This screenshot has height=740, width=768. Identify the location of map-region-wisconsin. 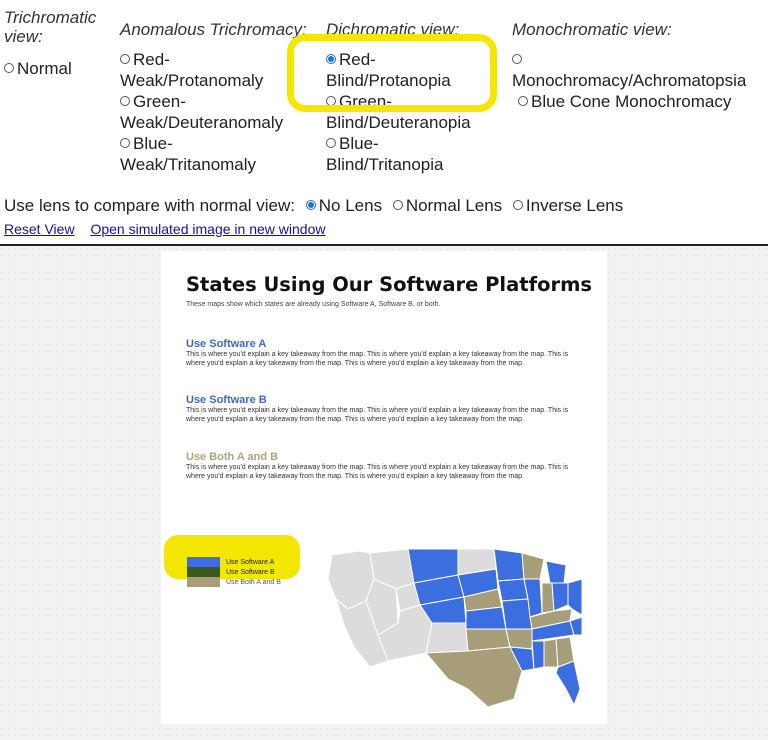
(533, 566).